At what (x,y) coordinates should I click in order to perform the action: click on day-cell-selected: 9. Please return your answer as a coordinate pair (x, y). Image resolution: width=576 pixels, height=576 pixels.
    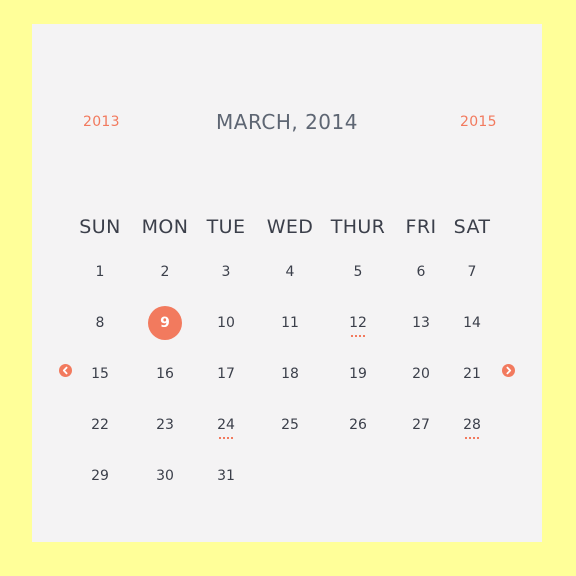
    Looking at the image, I should click on (165, 323).